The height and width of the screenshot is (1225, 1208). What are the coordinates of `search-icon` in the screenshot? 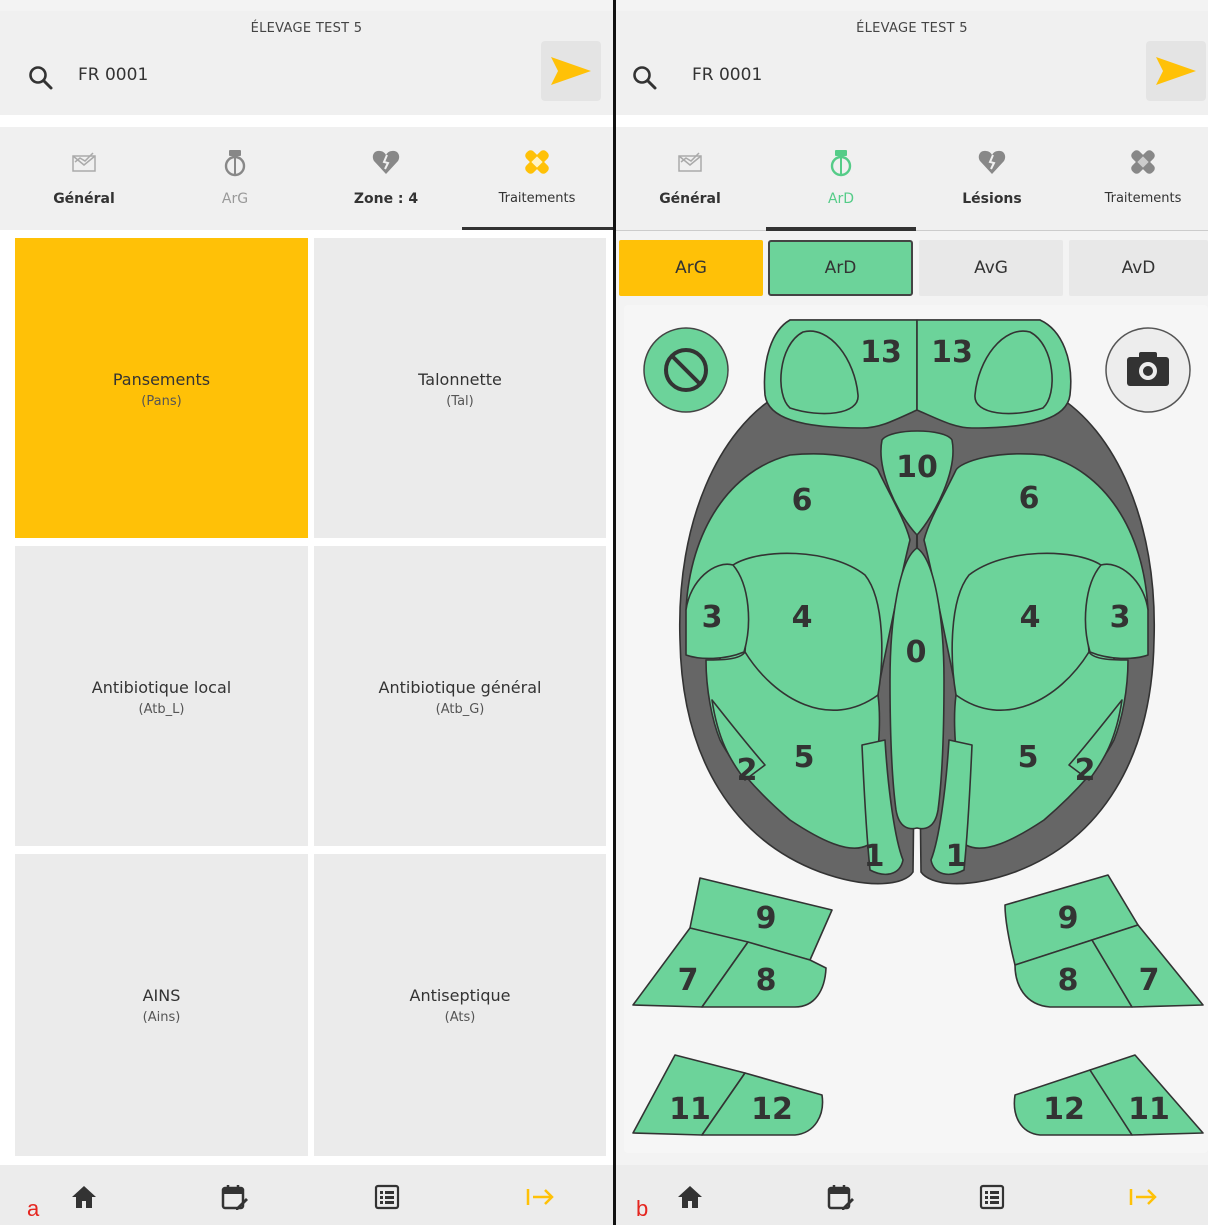 It's located at (41, 78).